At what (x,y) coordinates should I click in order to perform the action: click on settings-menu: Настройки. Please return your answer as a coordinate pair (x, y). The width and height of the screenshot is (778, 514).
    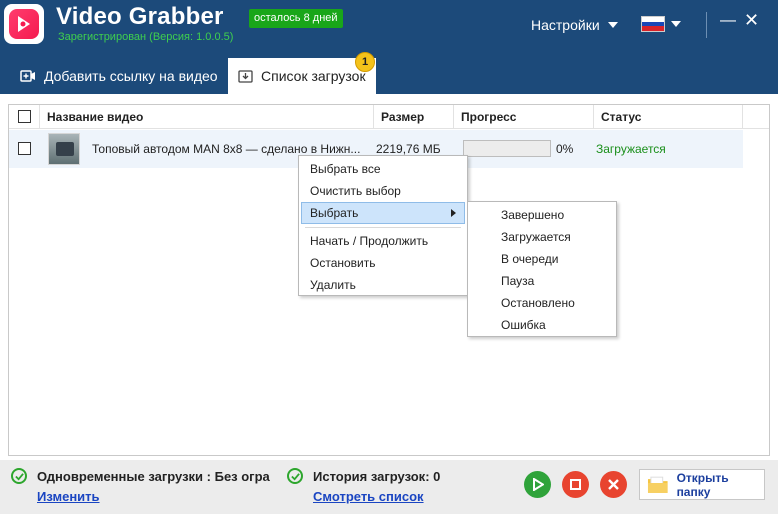
    Looking at the image, I should click on (574, 25).